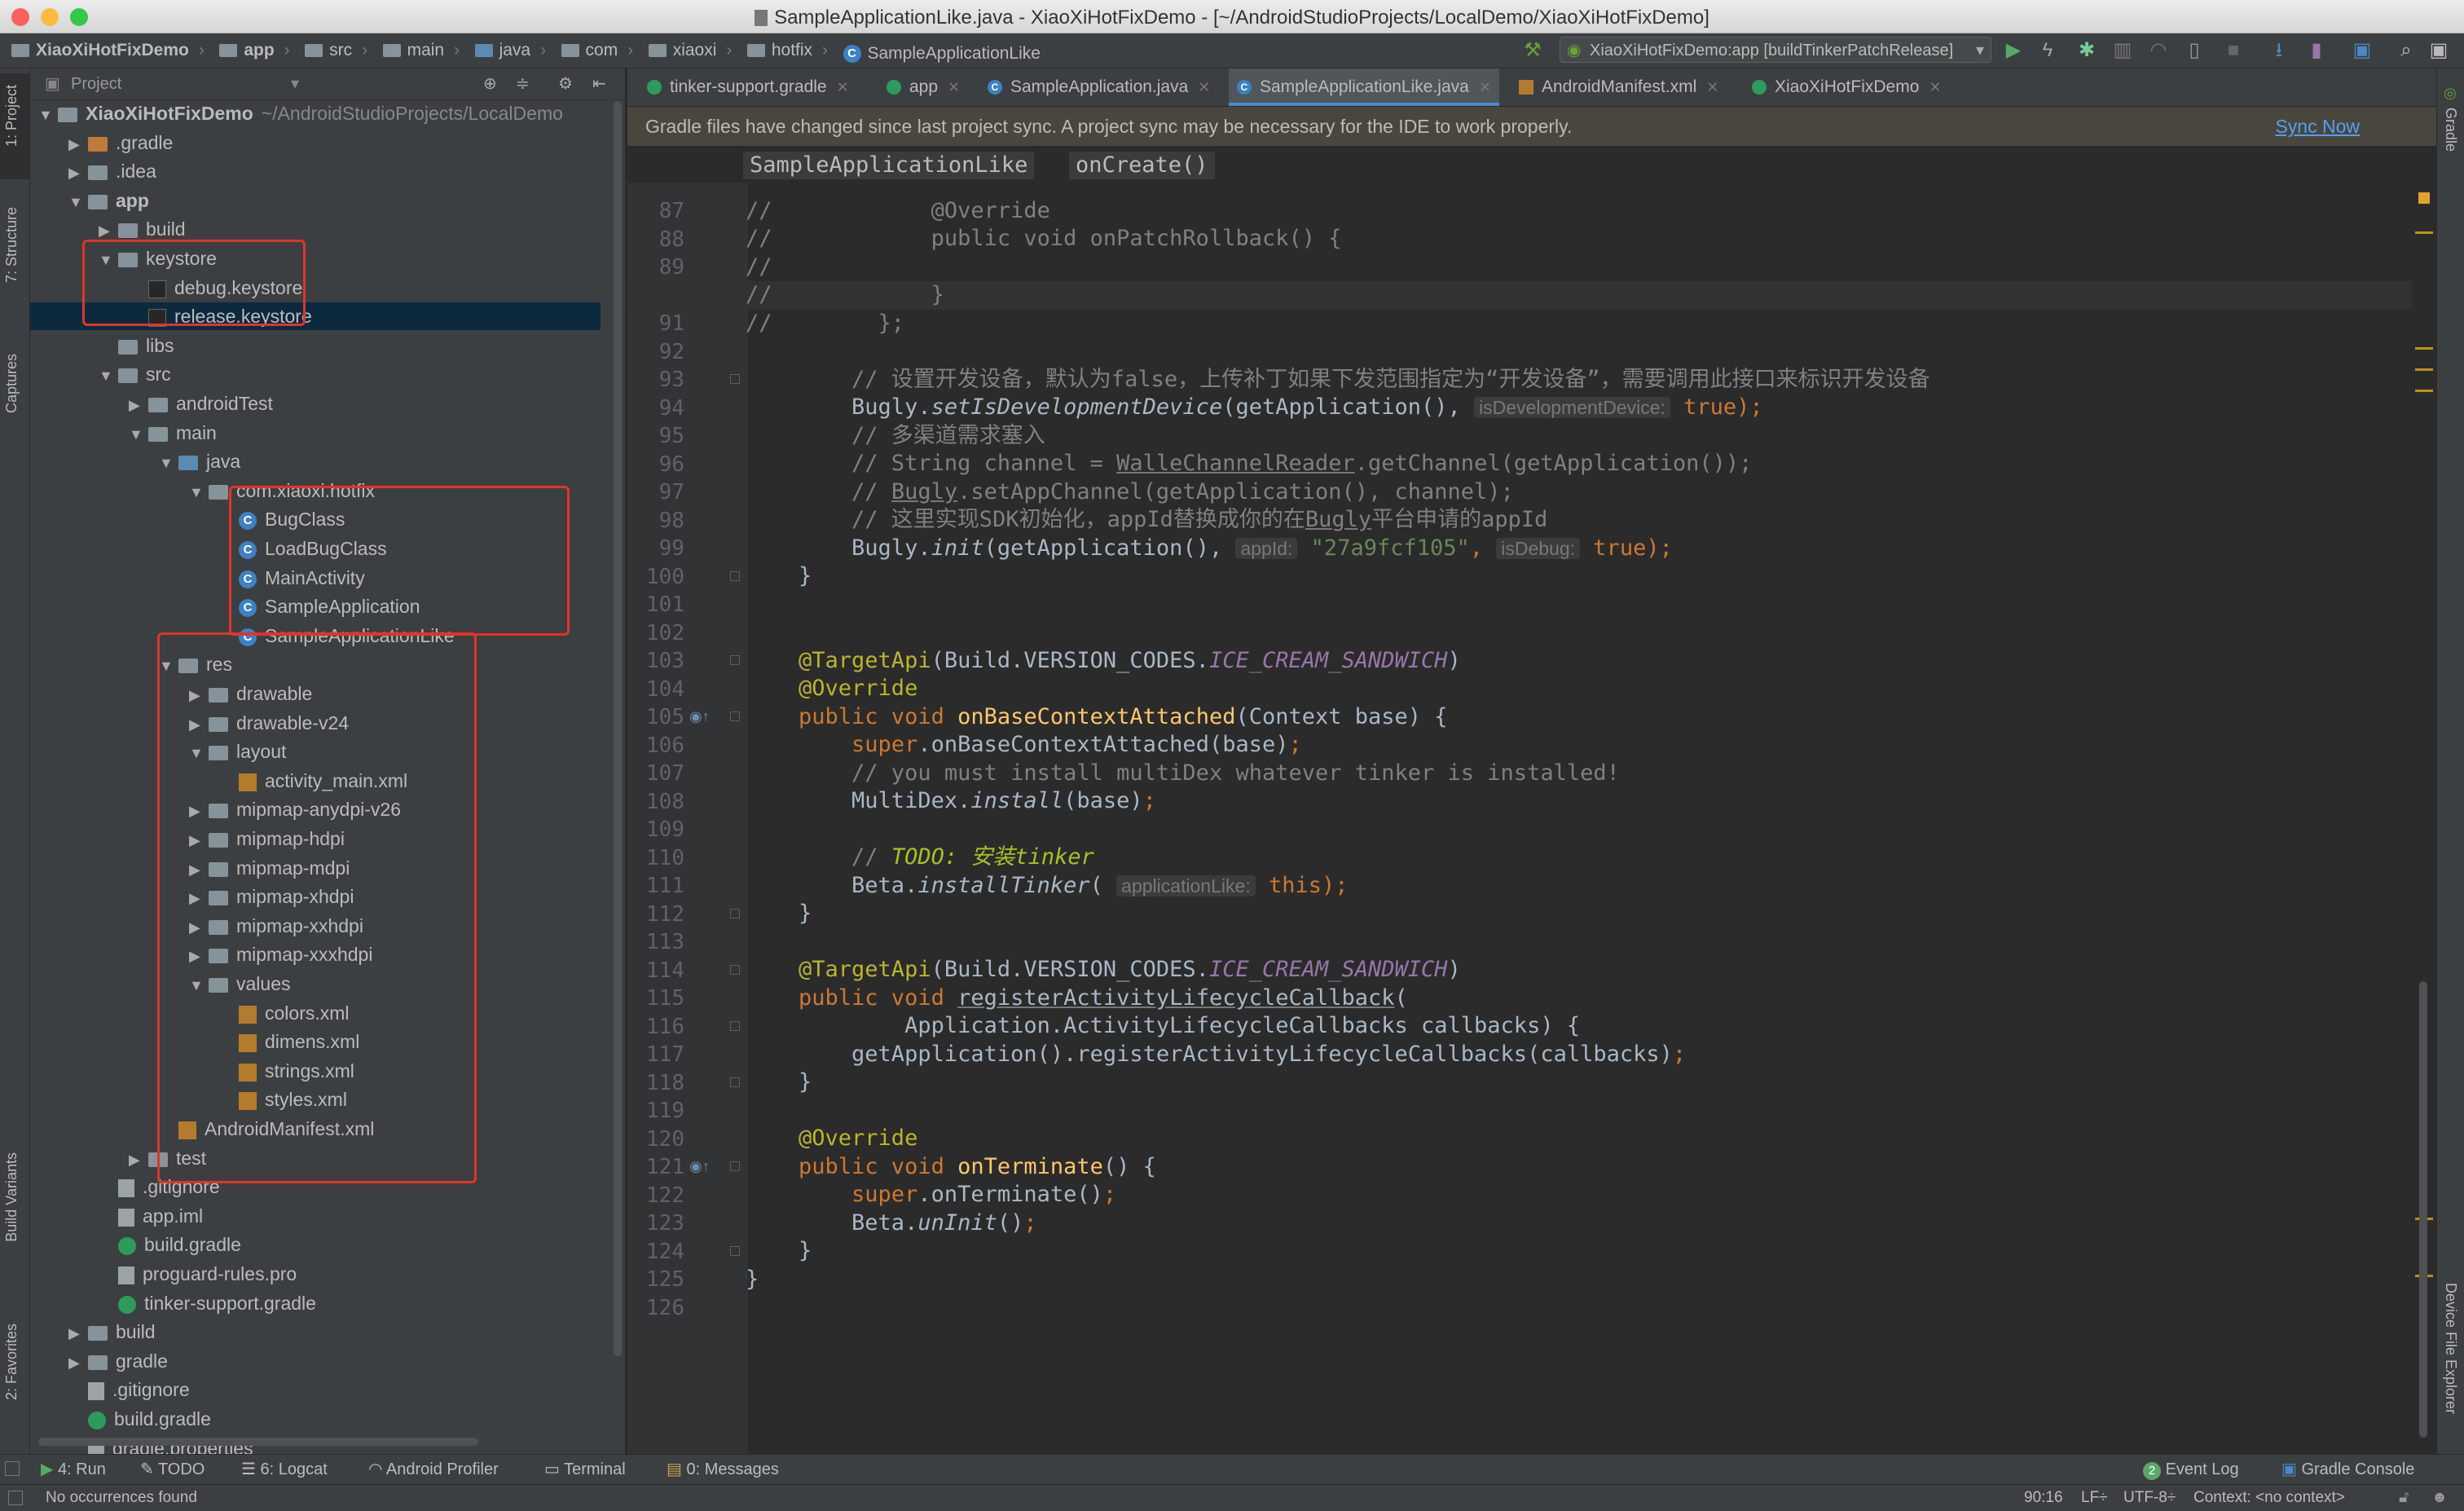  Describe the element at coordinates (315, 433) in the screenshot. I see `tree-node: ▼ main` at that location.